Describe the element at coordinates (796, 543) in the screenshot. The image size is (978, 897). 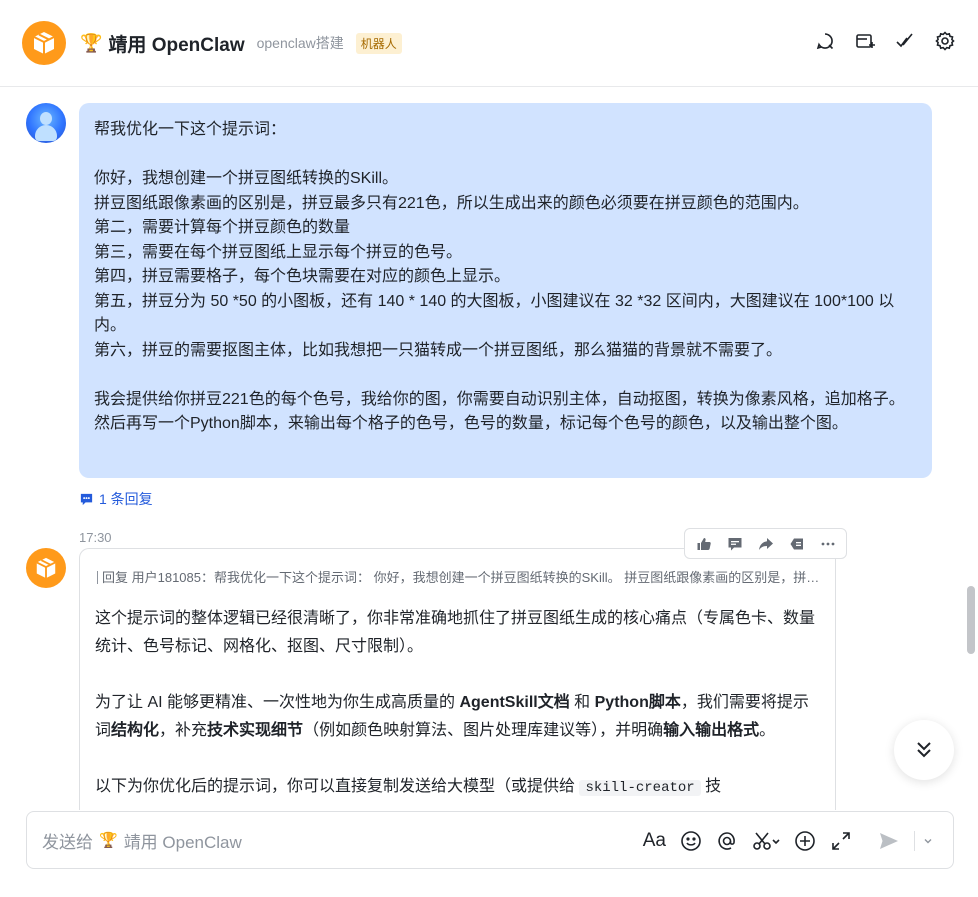
I see `pin-icon` at that location.